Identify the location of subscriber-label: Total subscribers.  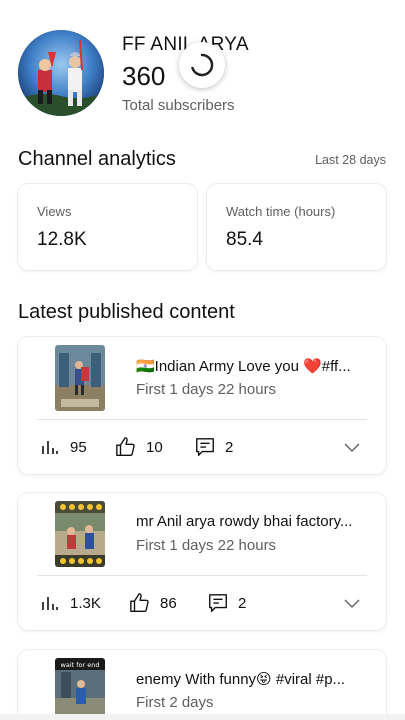
(178, 105).